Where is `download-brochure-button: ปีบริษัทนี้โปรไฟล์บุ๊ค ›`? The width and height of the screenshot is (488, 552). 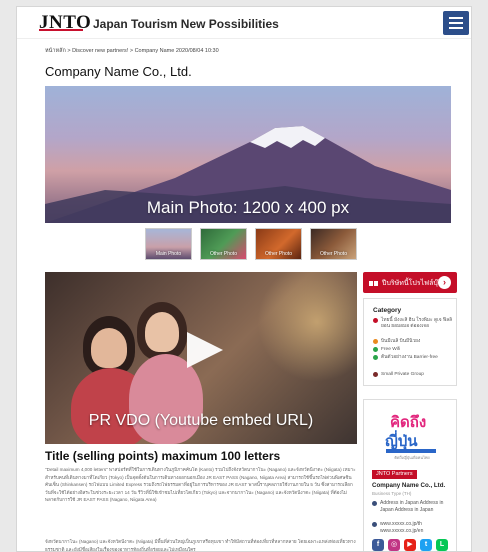
download-brochure-button: ปีบริษัทนี้โปรไฟล์บุ๊ค › is located at coordinates (410, 282).